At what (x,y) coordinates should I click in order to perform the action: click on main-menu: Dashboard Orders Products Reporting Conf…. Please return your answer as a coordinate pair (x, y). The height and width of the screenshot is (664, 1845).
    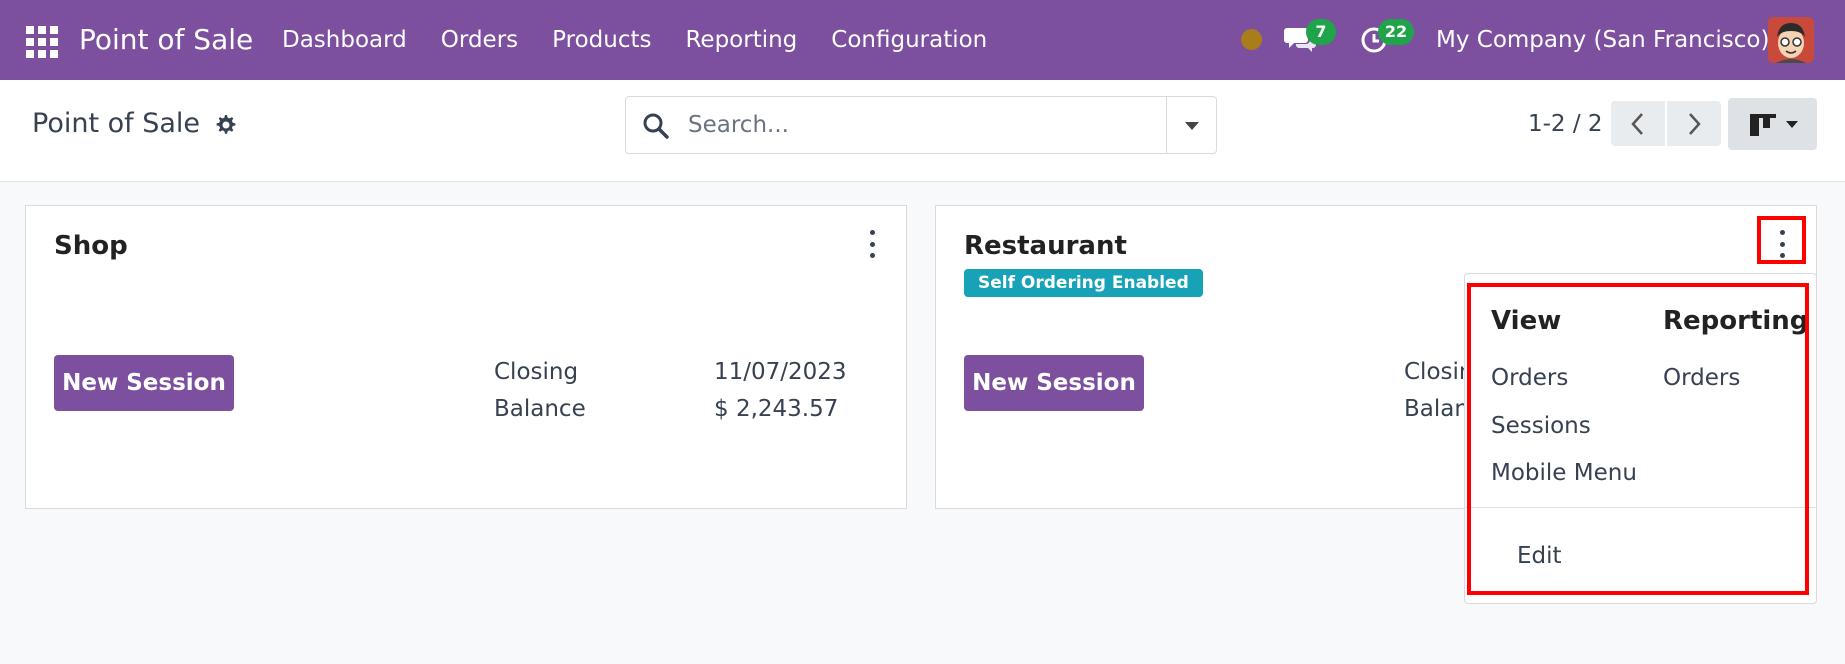
    Looking at the image, I should click on (643, 40).